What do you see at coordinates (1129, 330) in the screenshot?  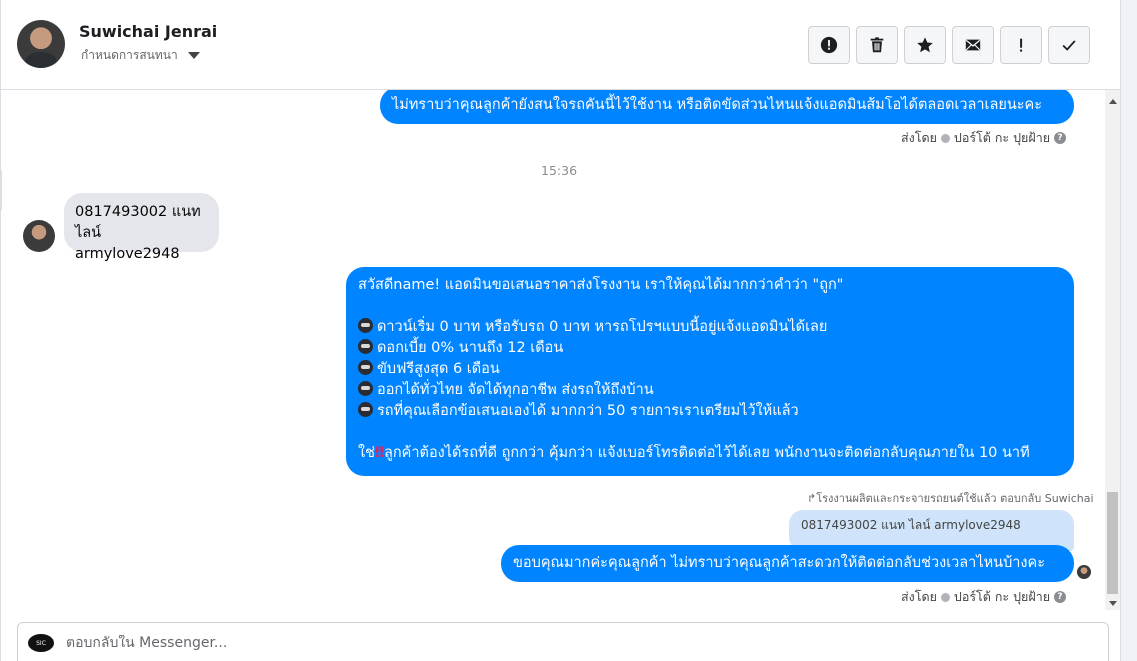 I see `page-gutter` at bounding box center [1129, 330].